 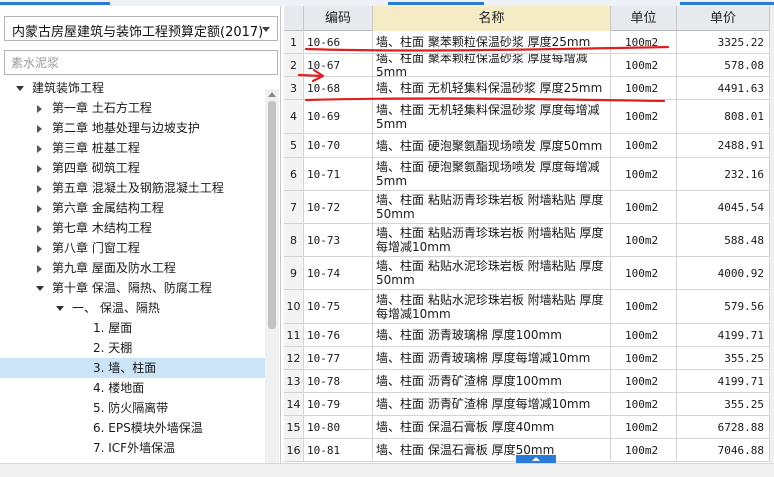 I want to click on header-name: 名称, so click(x=492, y=18).